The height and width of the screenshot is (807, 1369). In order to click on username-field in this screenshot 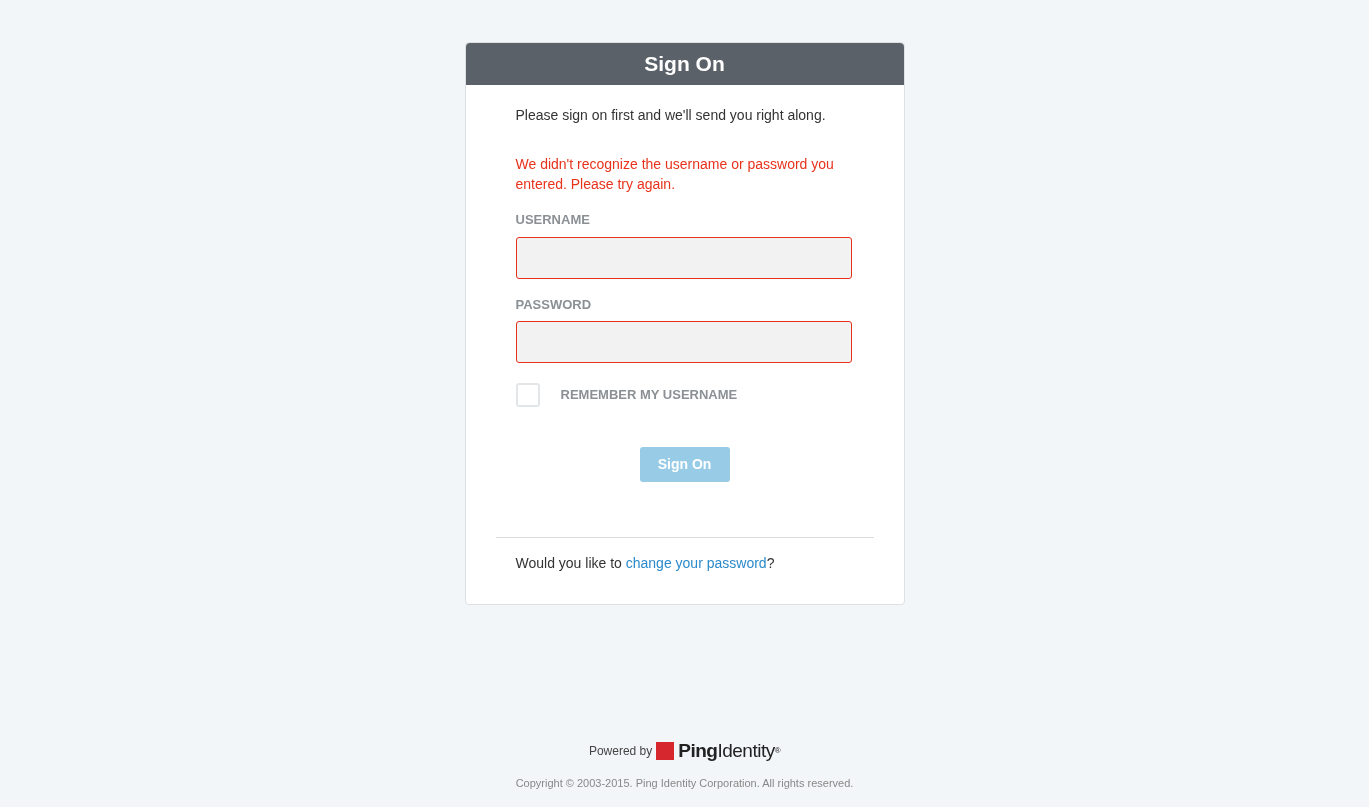, I will do `click(683, 257)`.